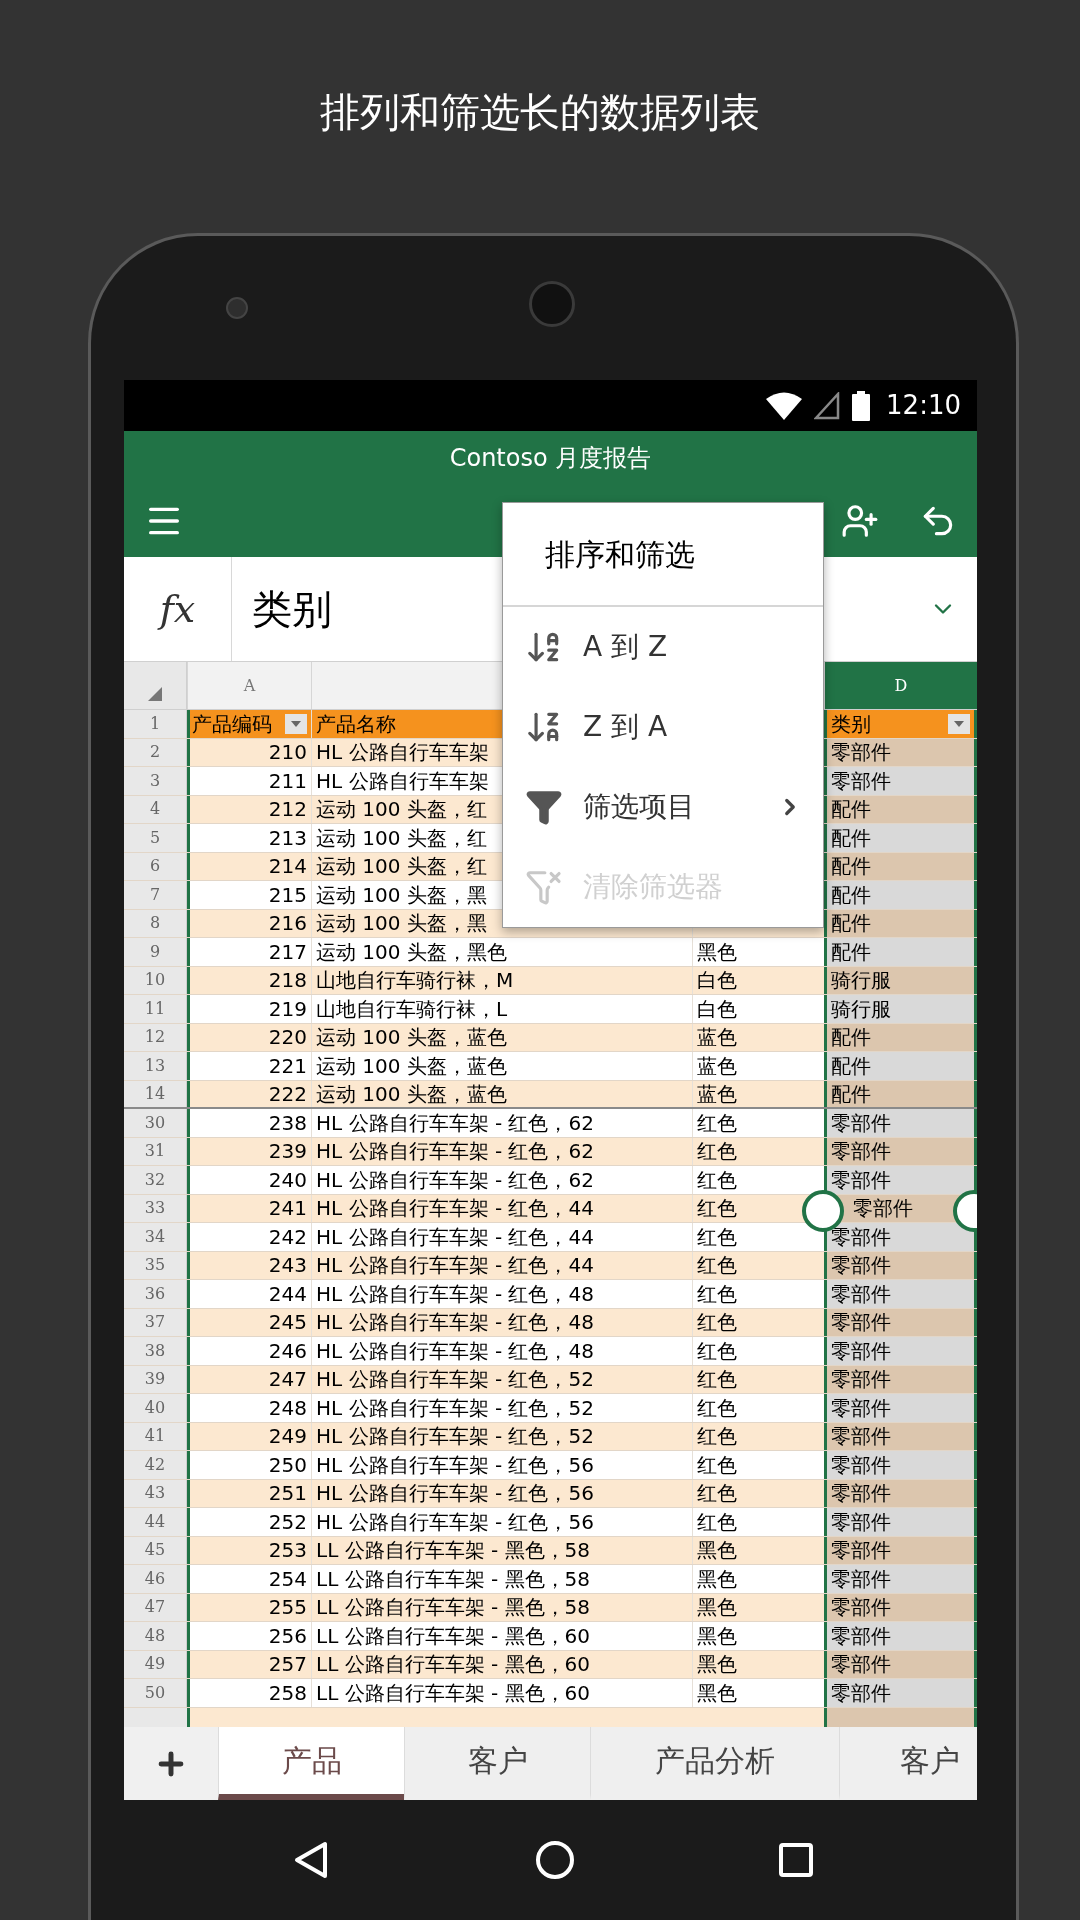 This screenshot has width=1080, height=1920. Describe the element at coordinates (249, 1093) in the screenshot. I see `table-cell: 222` at that location.